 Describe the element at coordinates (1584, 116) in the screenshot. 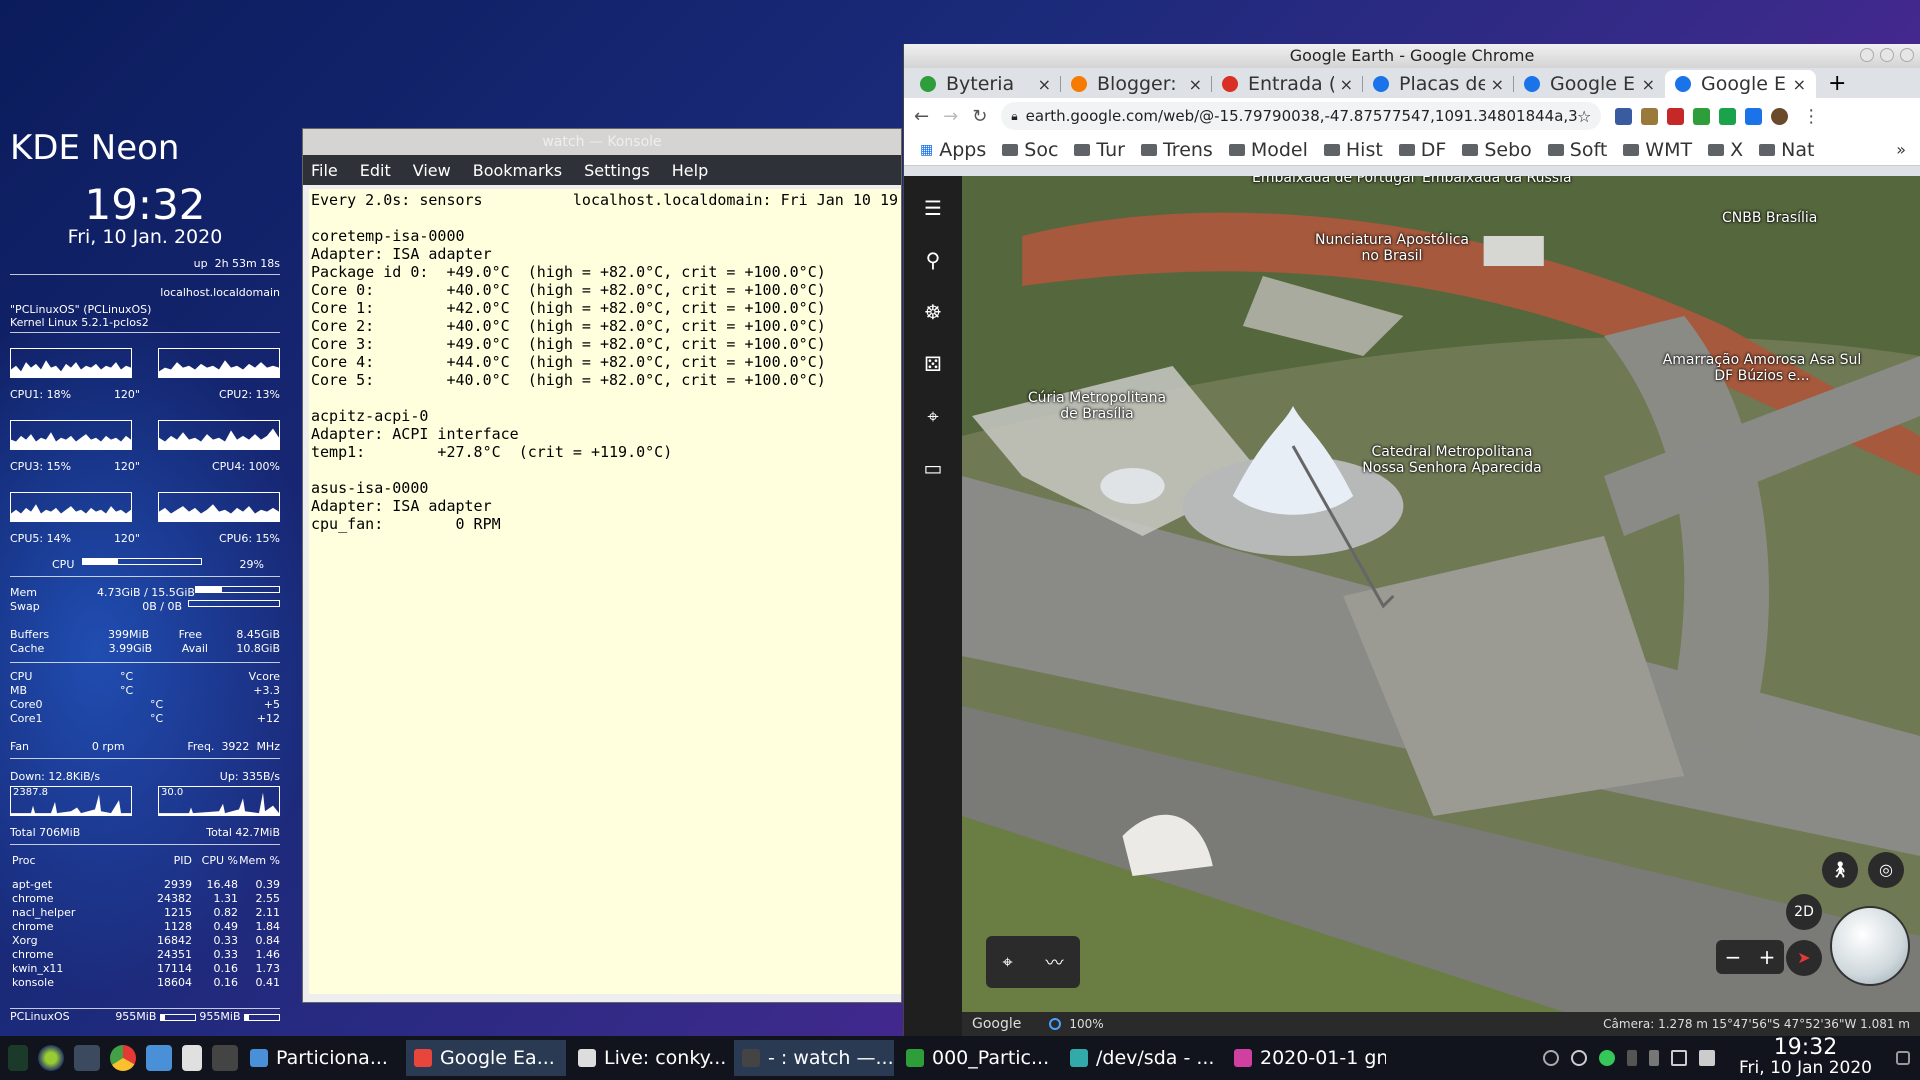

I see `star-icon: ☆` at that location.